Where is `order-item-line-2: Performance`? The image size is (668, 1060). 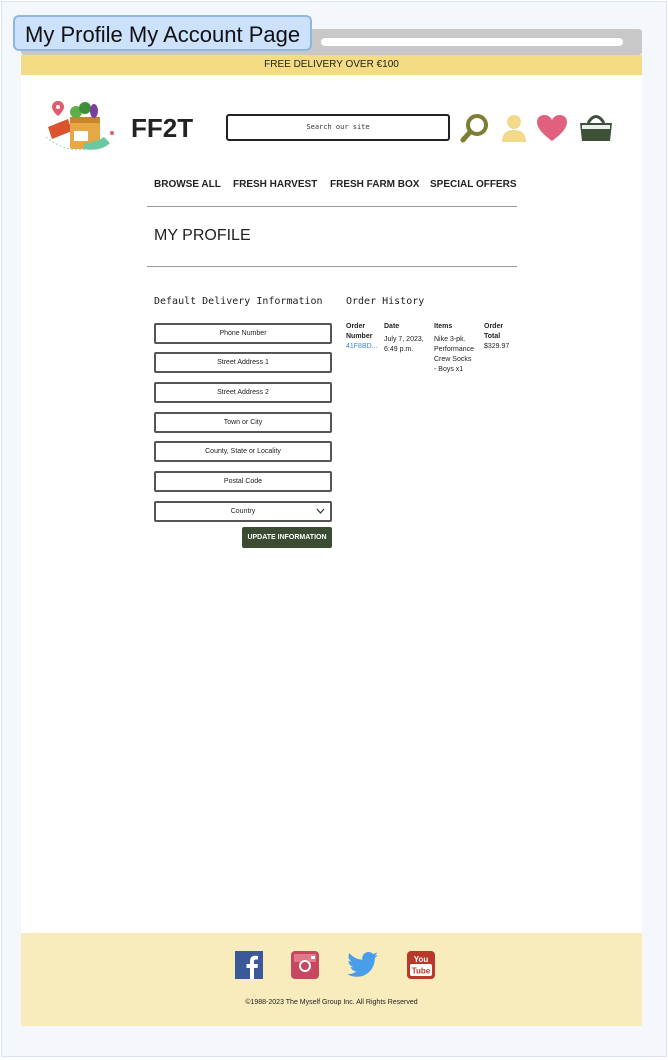 order-item-line-2: Performance is located at coordinates (454, 349).